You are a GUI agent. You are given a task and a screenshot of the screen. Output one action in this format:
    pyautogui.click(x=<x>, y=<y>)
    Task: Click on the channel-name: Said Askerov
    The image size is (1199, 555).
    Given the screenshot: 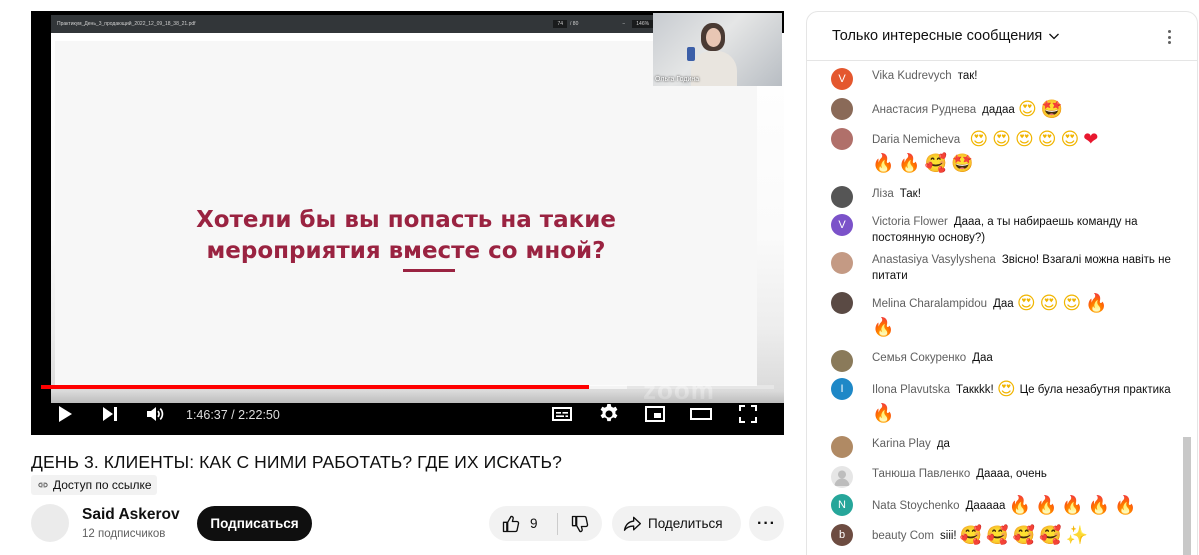 What is the action you would take?
    pyautogui.click(x=131, y=515)
    